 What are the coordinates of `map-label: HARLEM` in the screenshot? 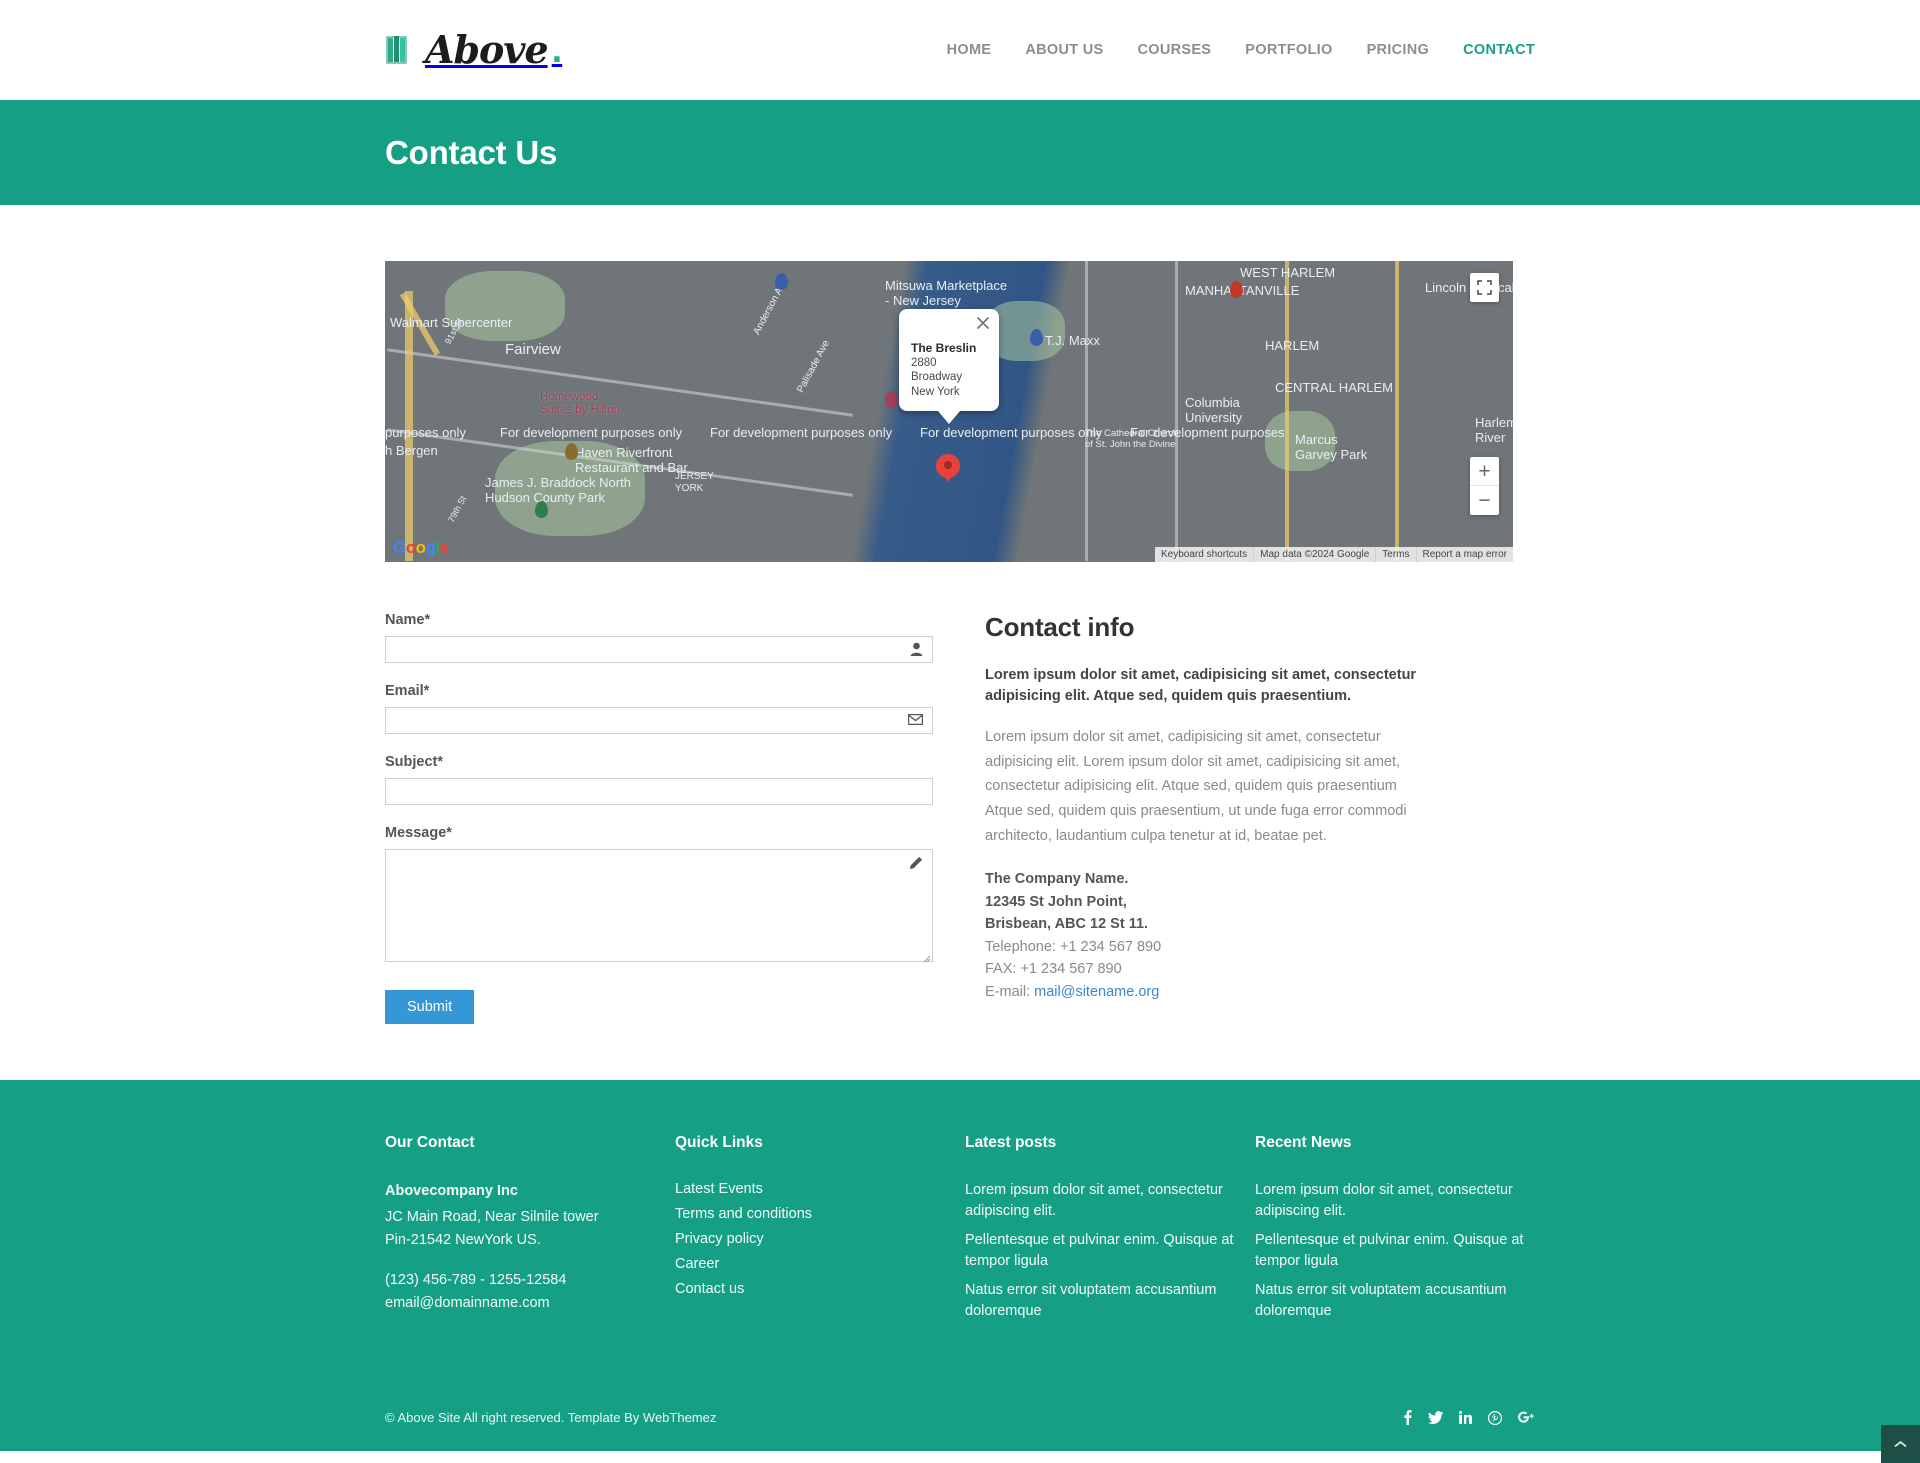 It's located at (1292, 345).